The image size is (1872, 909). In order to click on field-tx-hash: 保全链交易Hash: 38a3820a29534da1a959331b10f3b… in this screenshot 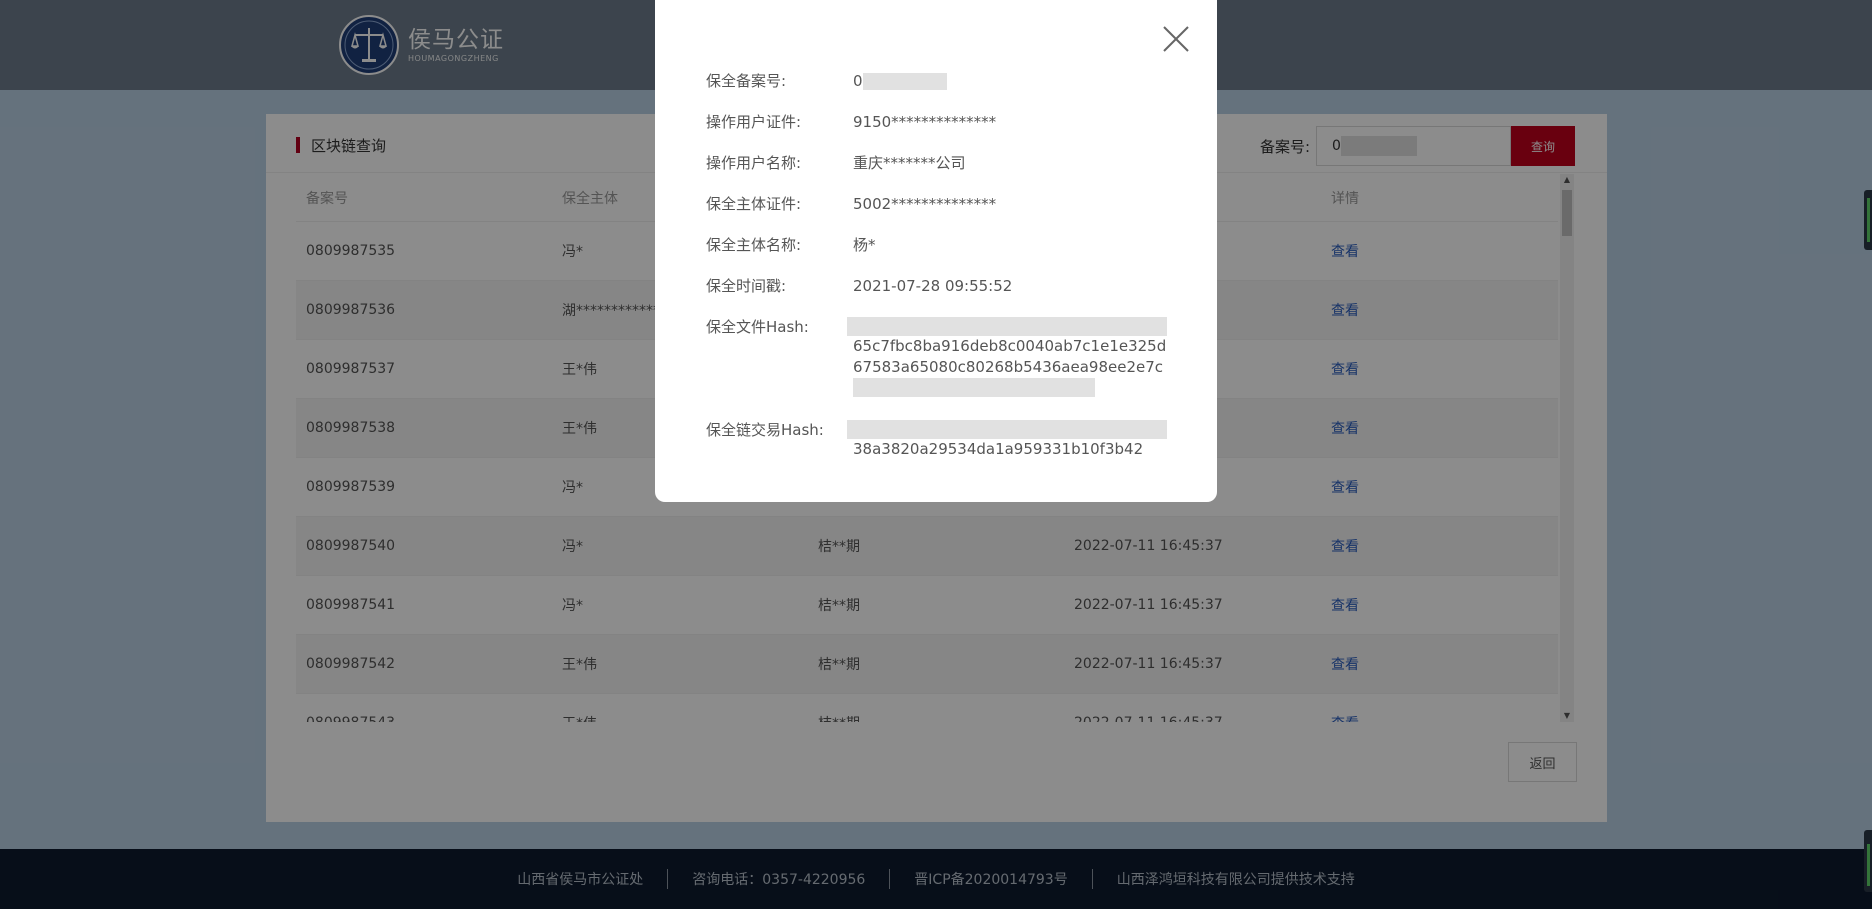, I will do `click(939, 440)`.